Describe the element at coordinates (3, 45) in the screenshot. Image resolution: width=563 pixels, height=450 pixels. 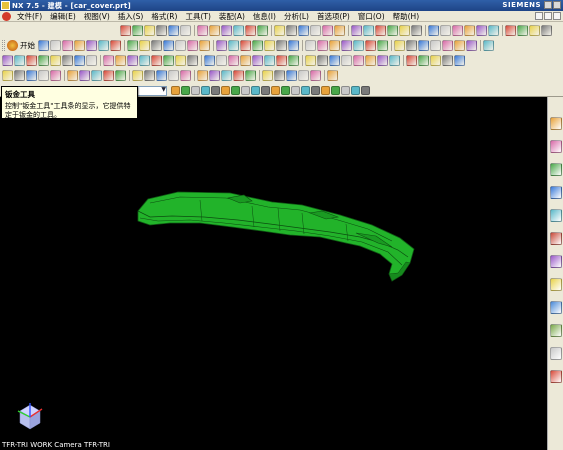
I see `toolbar-grip` at that location.